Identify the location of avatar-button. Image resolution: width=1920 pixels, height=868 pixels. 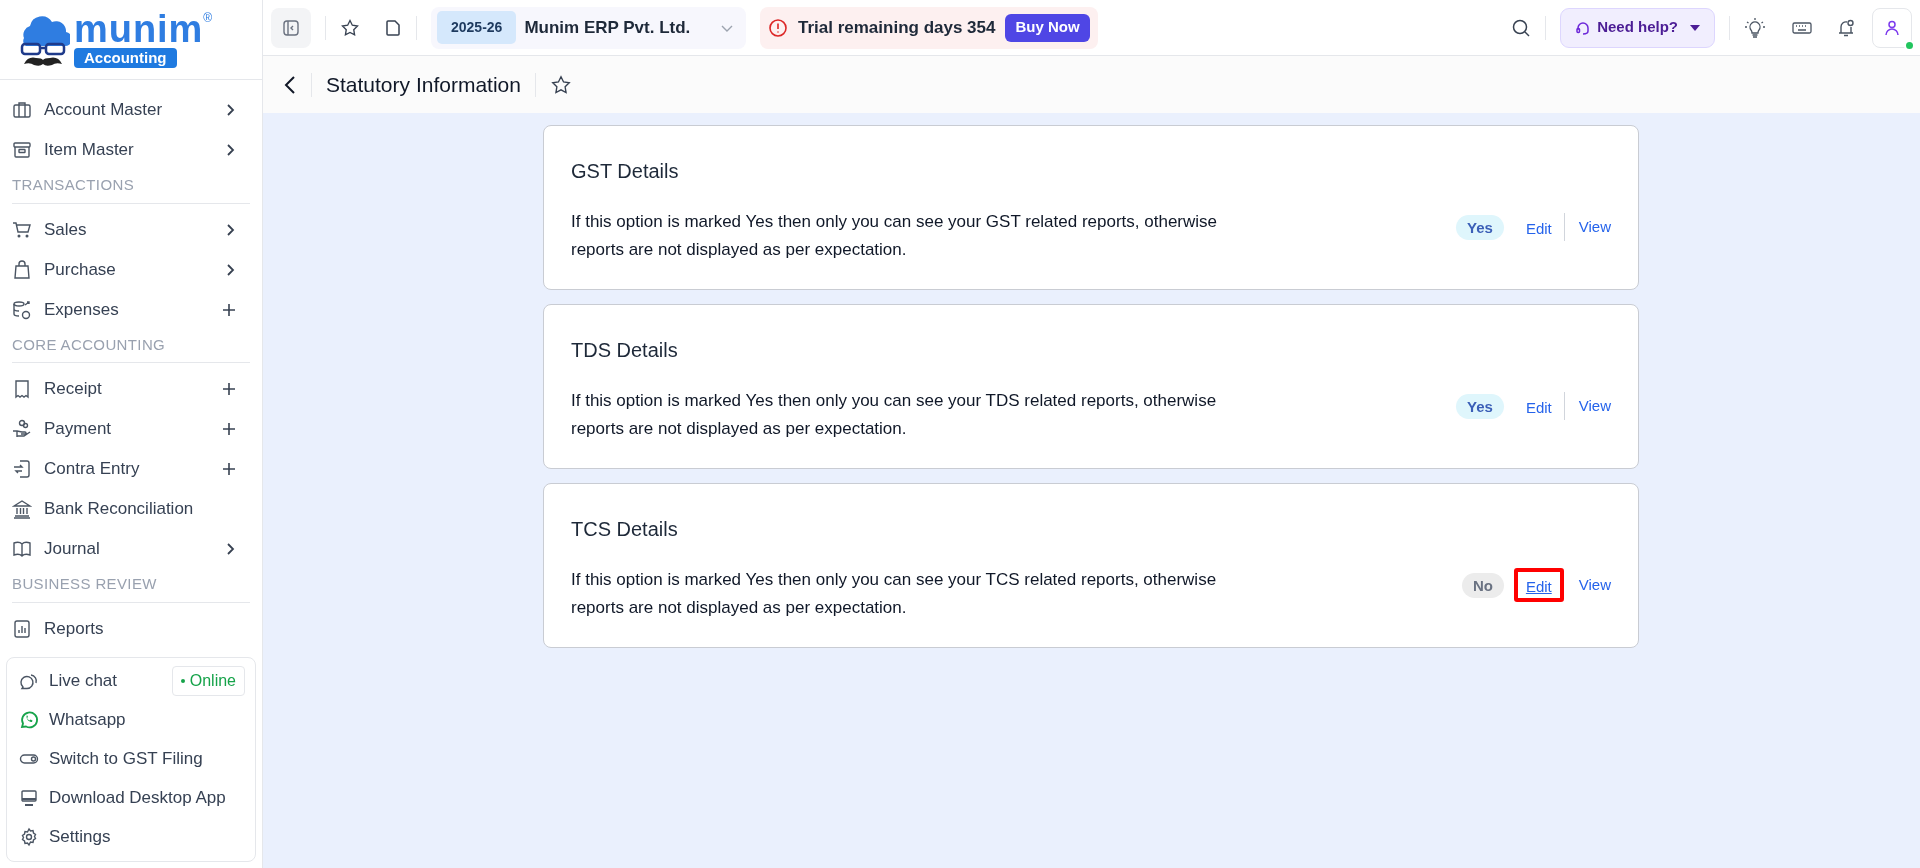
(1892, 27).